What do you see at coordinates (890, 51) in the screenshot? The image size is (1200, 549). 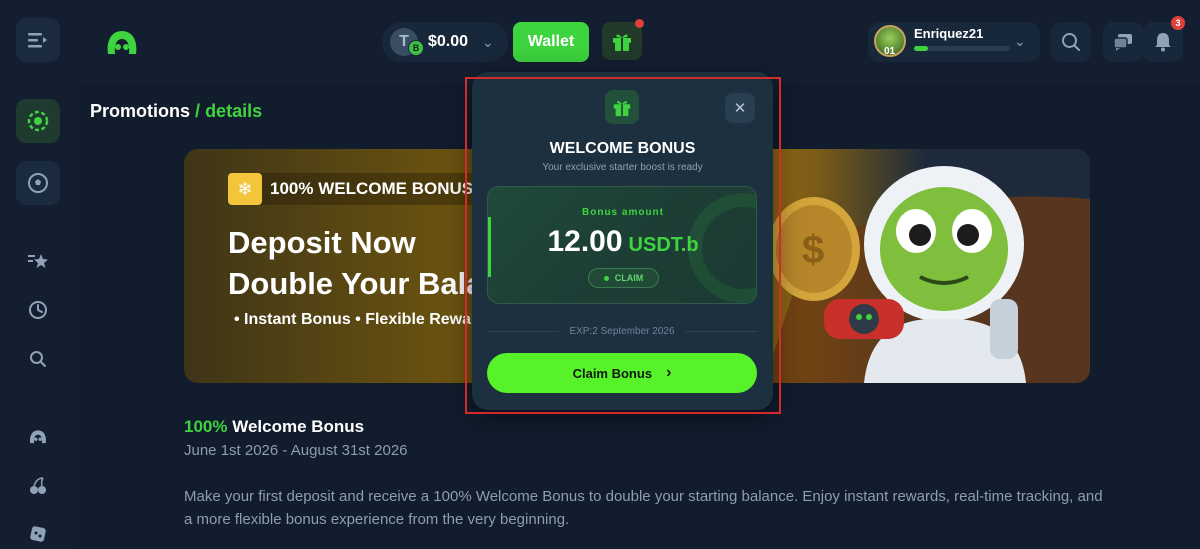 I see `user-level: 01` at bounding box center [890, 51].